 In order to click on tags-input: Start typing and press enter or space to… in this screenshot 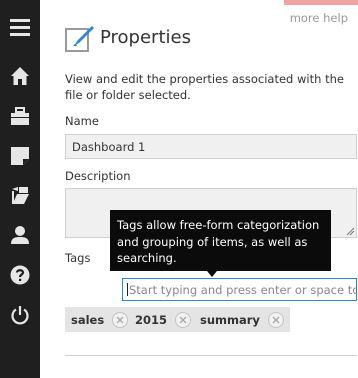, I will do `click(239, 289)`.